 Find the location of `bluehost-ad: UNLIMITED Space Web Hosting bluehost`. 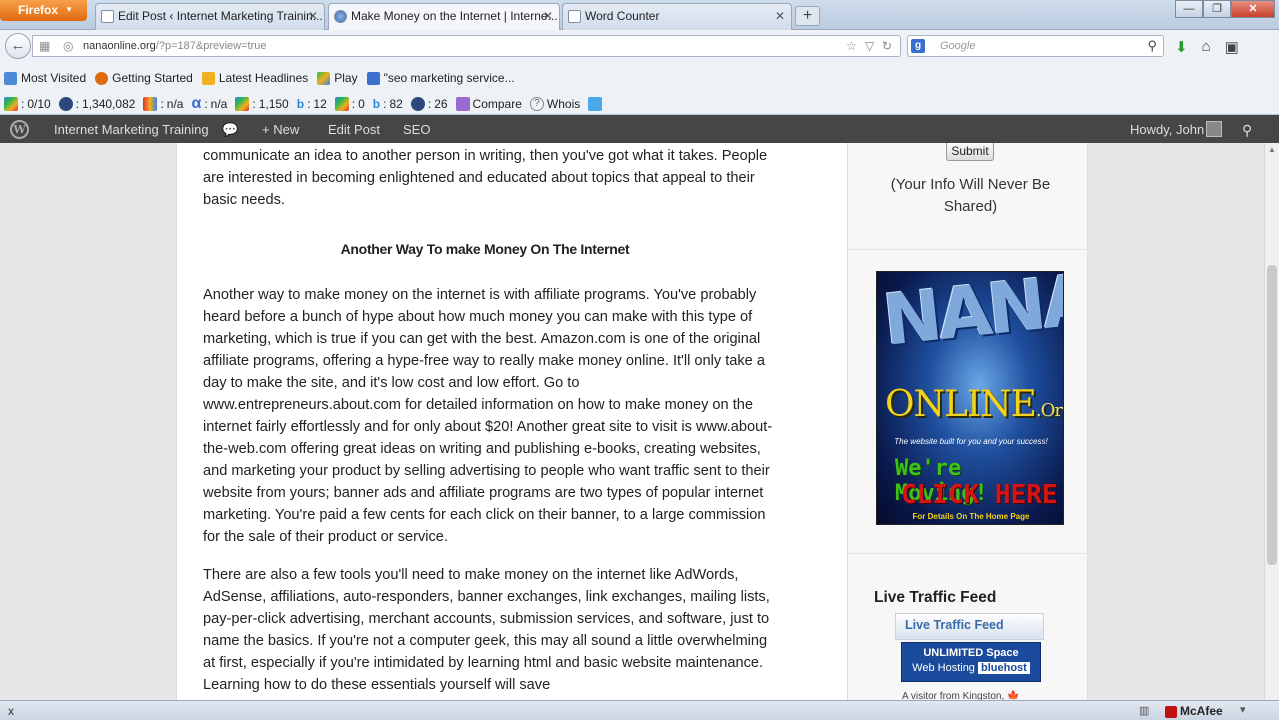

bluehost-ad: UNLIMITED Space Web Hosting bluehost is located at coordinates (971, 662).